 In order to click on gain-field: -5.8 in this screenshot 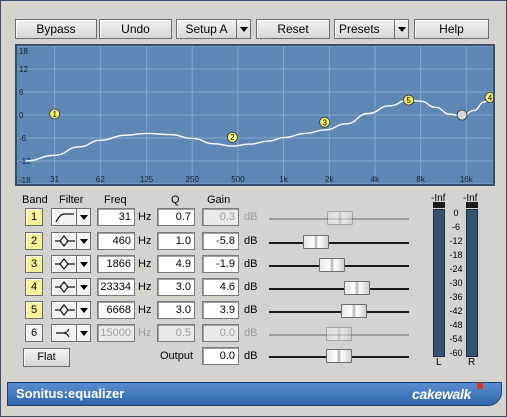, I will do `click(220, 241)`.